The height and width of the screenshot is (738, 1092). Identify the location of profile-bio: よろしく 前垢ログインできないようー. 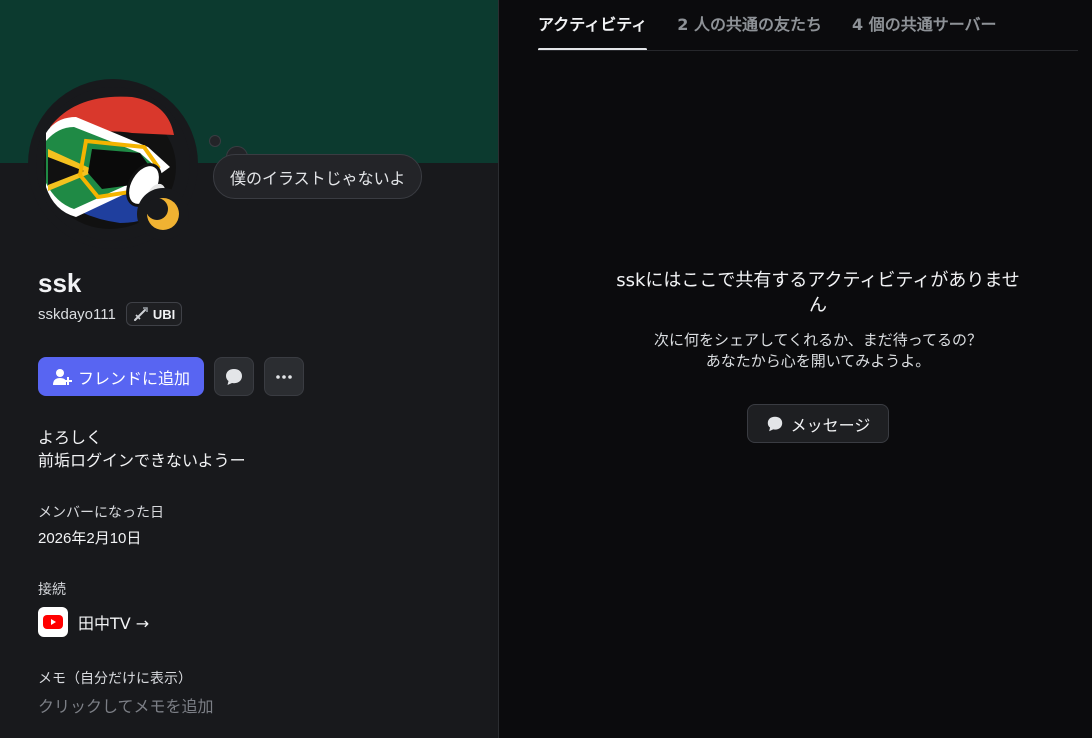
(142, 449).